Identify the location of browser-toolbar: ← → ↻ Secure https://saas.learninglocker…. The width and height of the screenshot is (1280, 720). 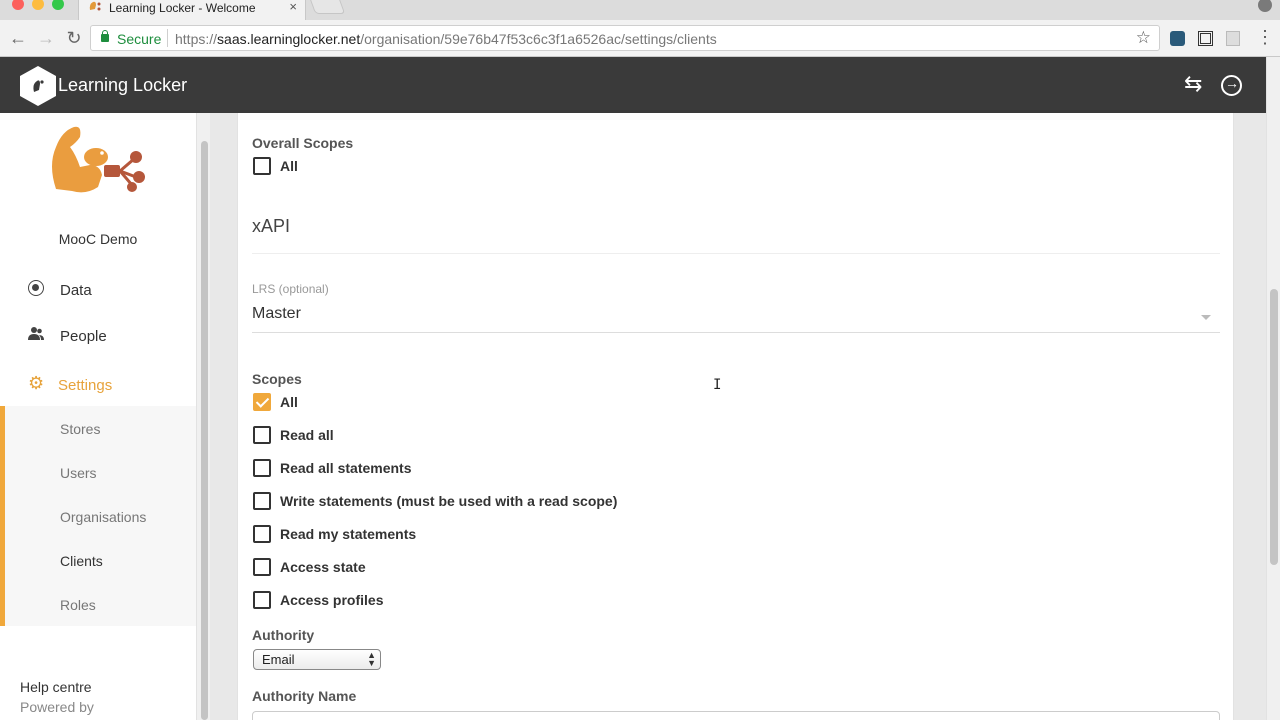
(640, 38).